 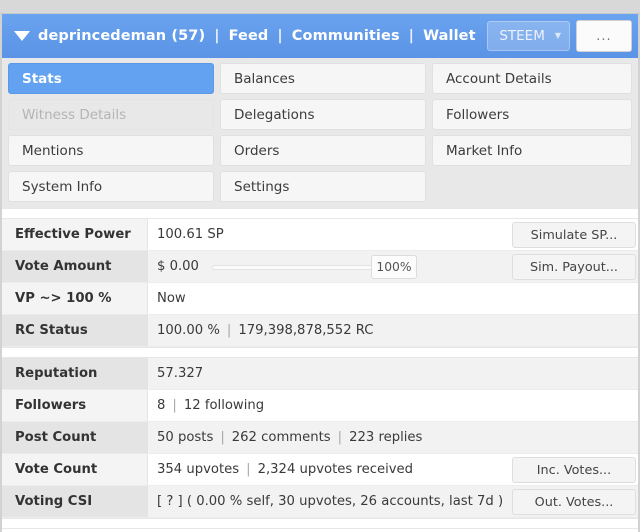 I want to click on row-label: Vote Amount, so click(x=75, y=266).